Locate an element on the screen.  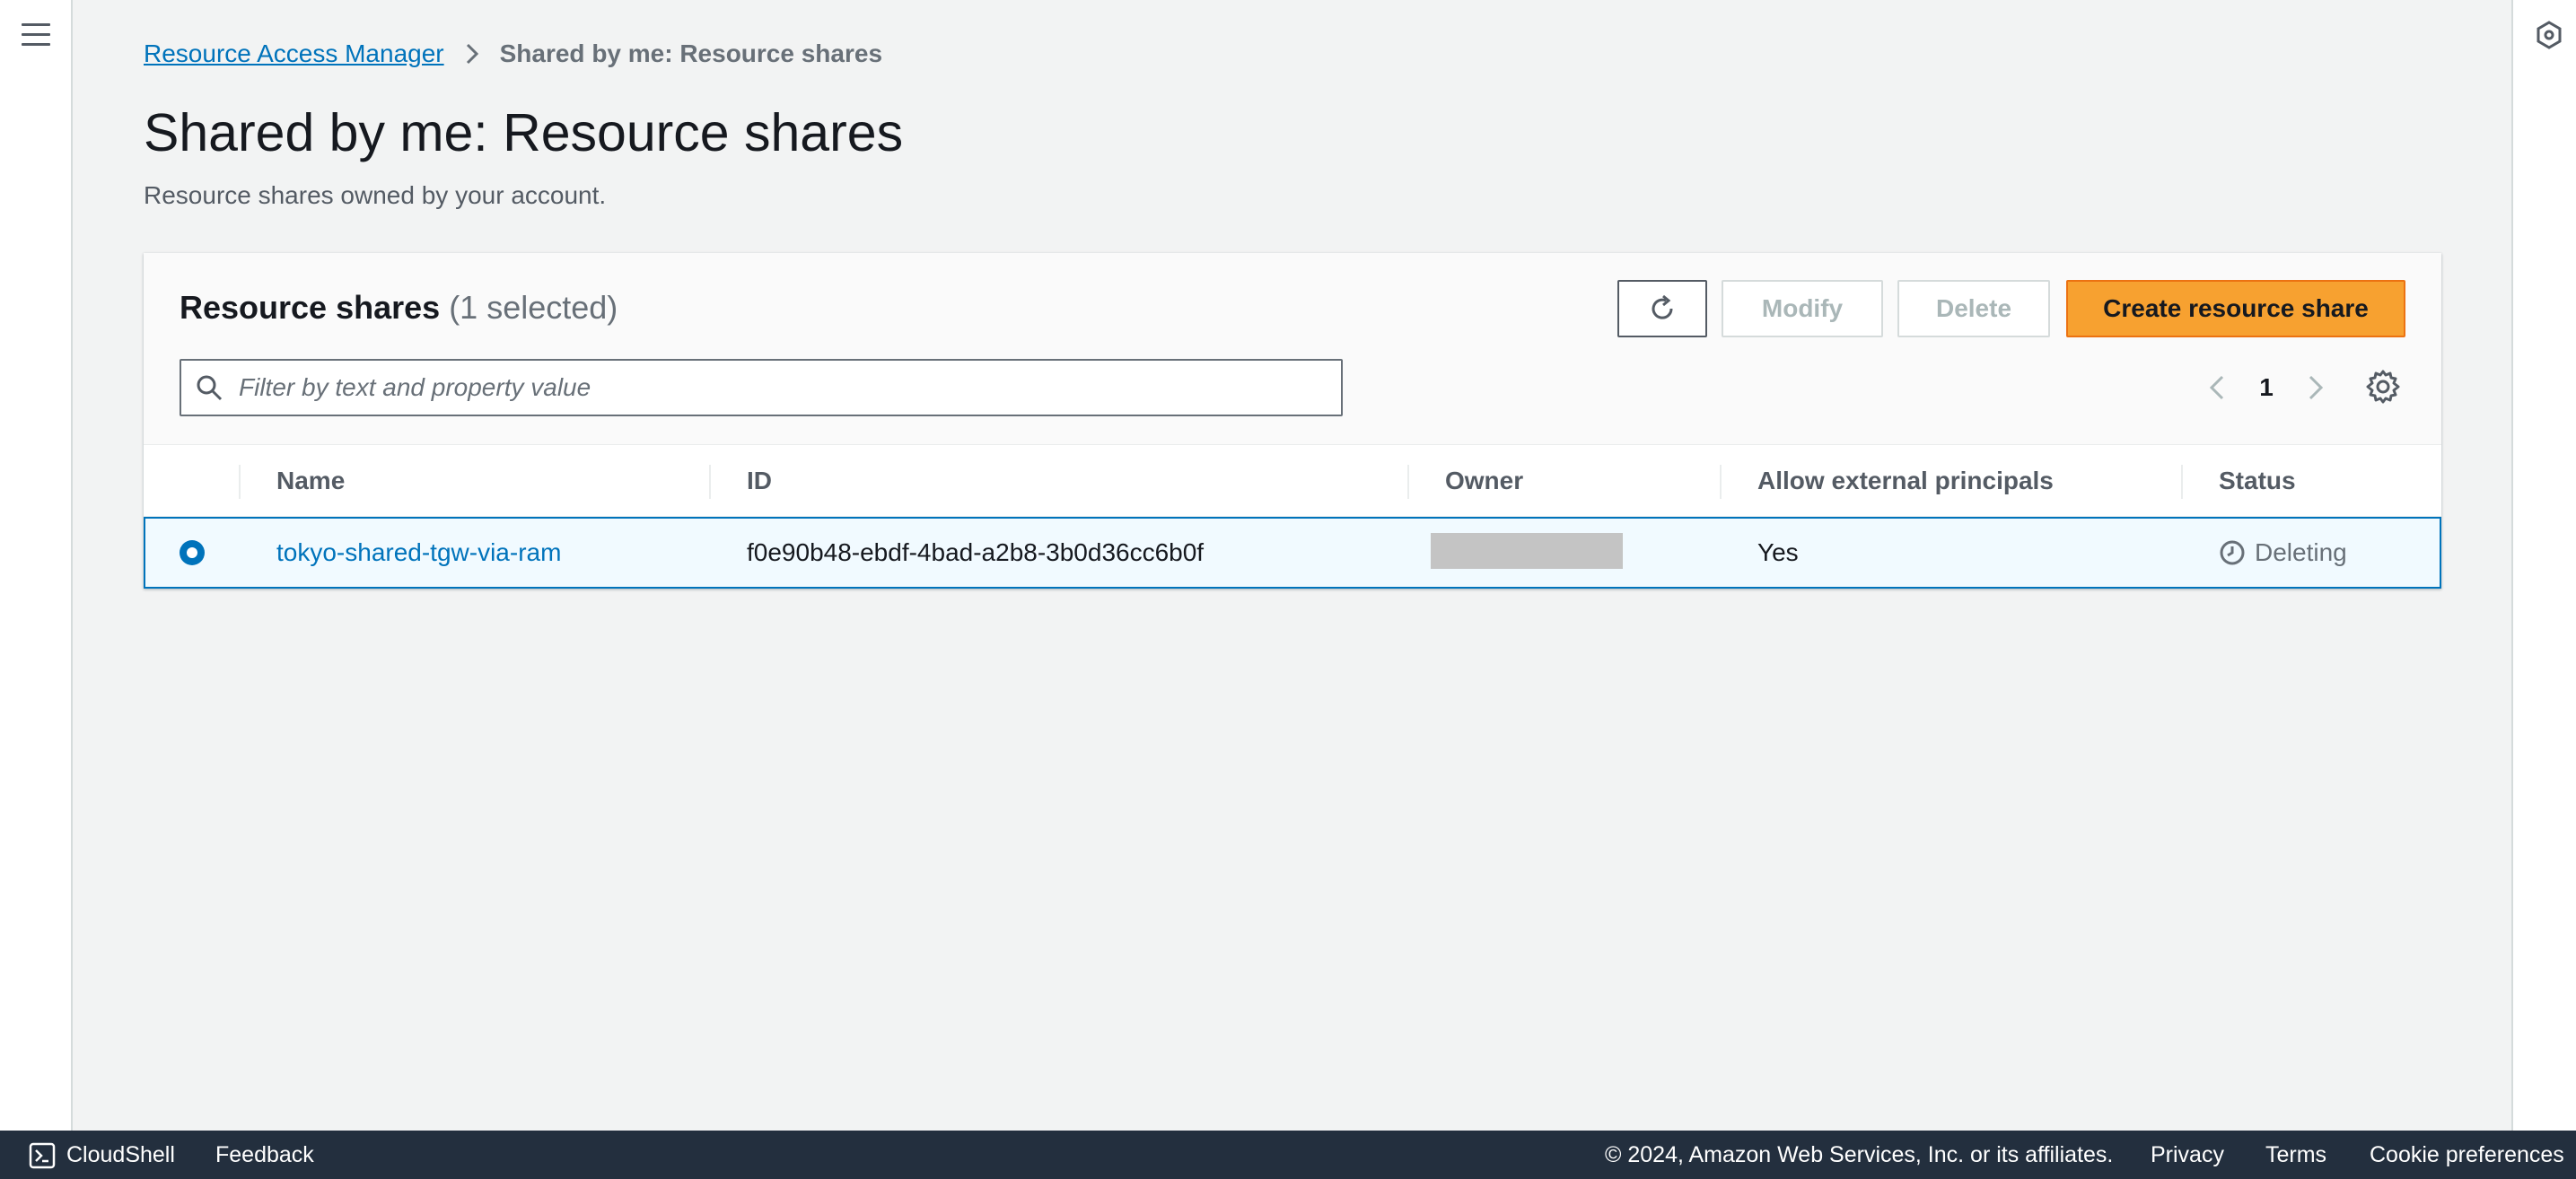
cloudshell-link: CloudShell is located at coordinates (120, 1155).